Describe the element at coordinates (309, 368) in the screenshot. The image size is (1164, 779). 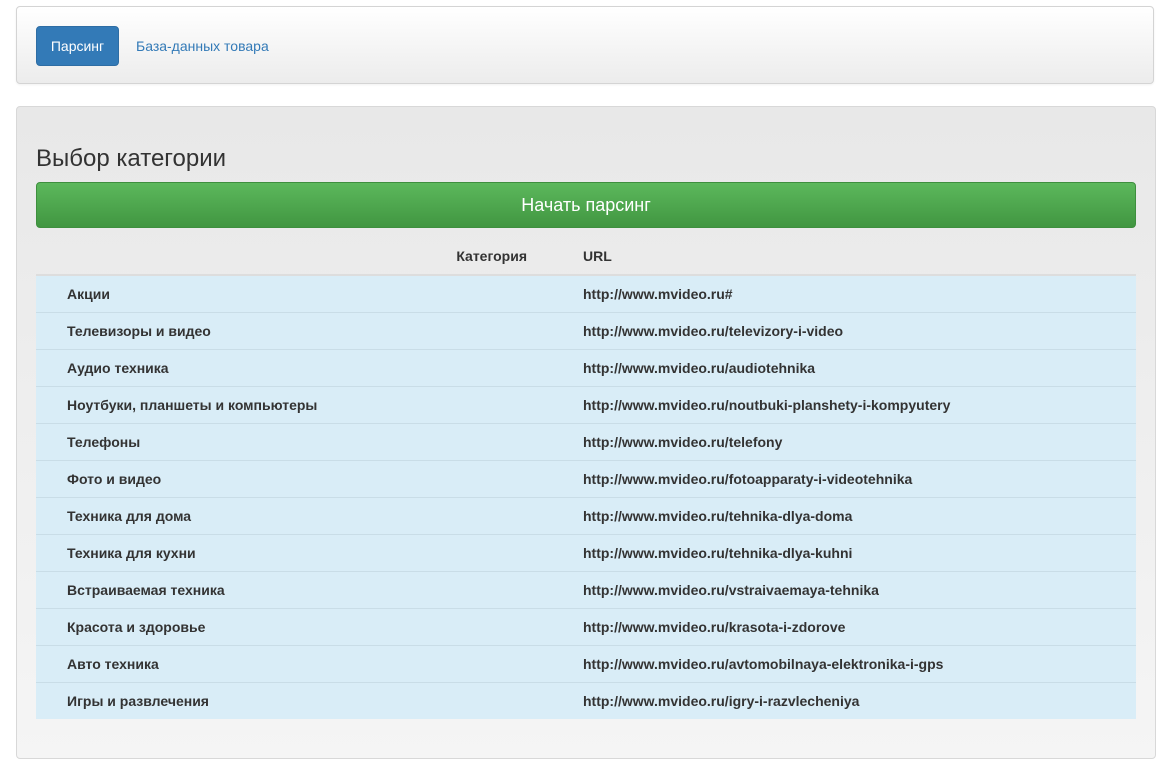
I see `category-cell: Аудио техника` at that location.